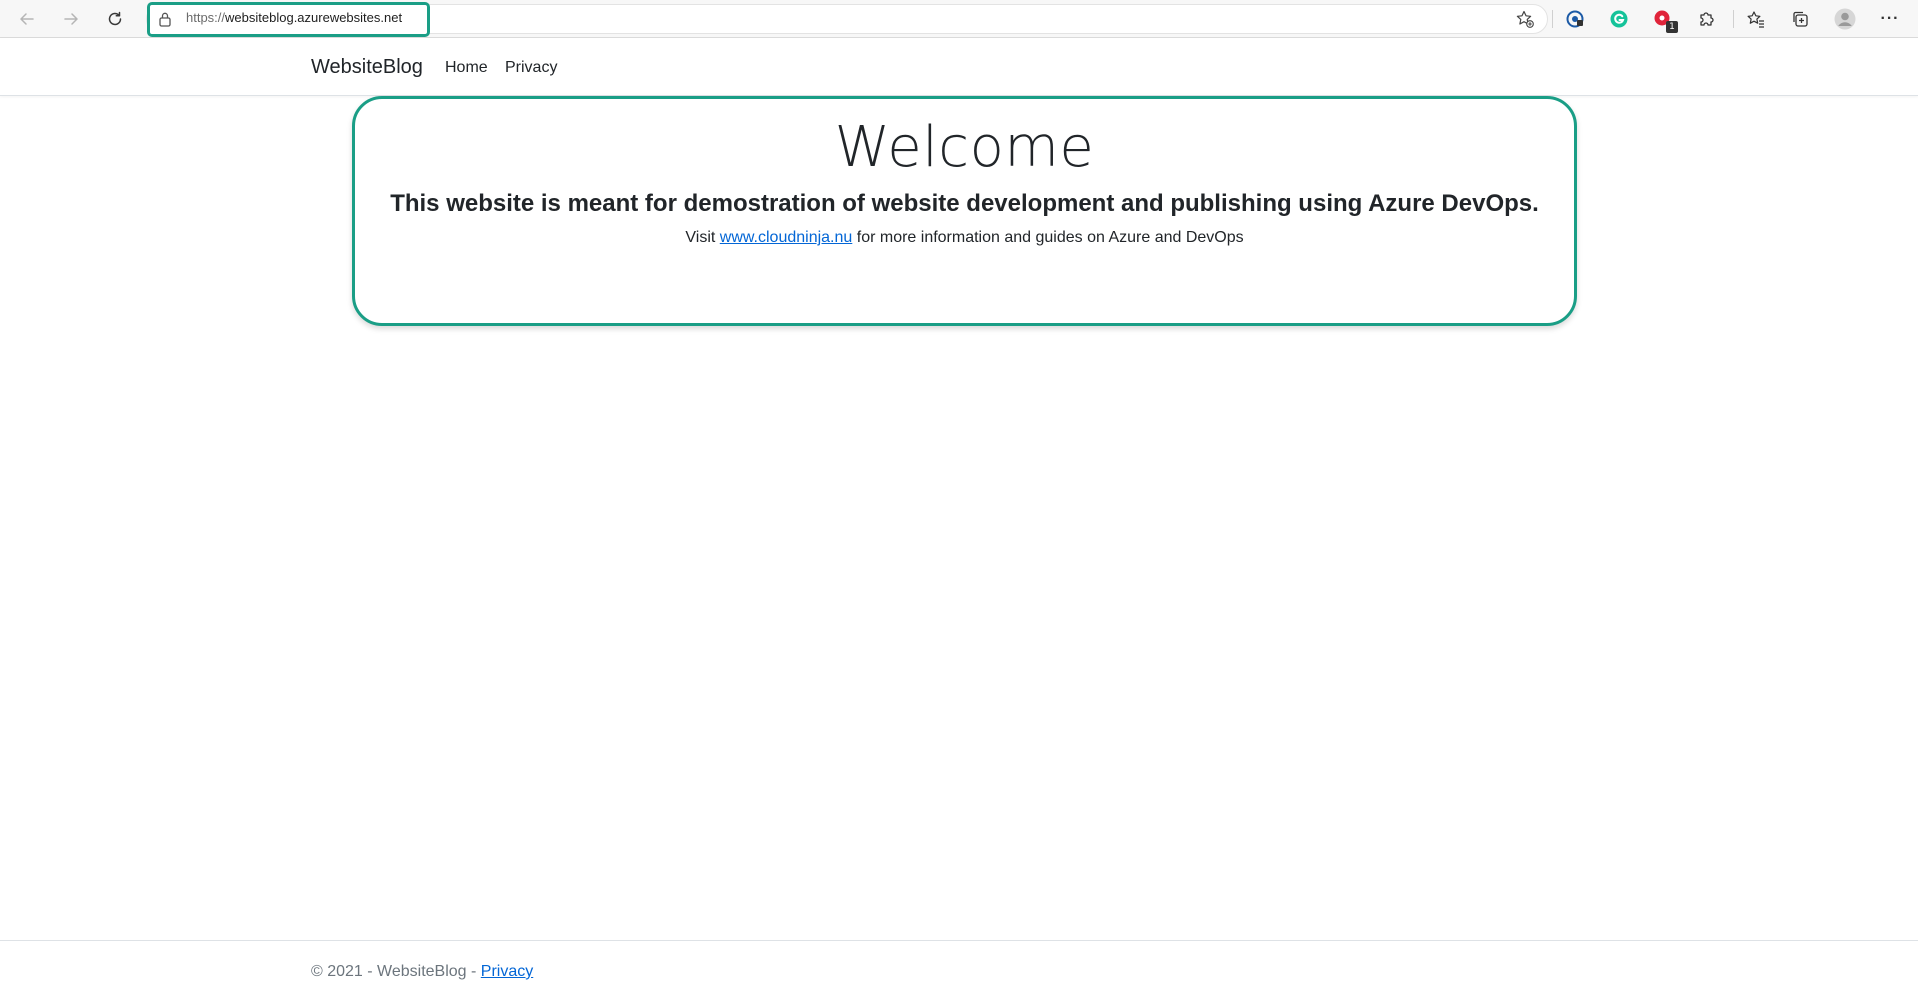  What do you see at coordinates (466, 68) in the screenshot?
I see `nav-link-home: Home` at bounding box center [466, 68].